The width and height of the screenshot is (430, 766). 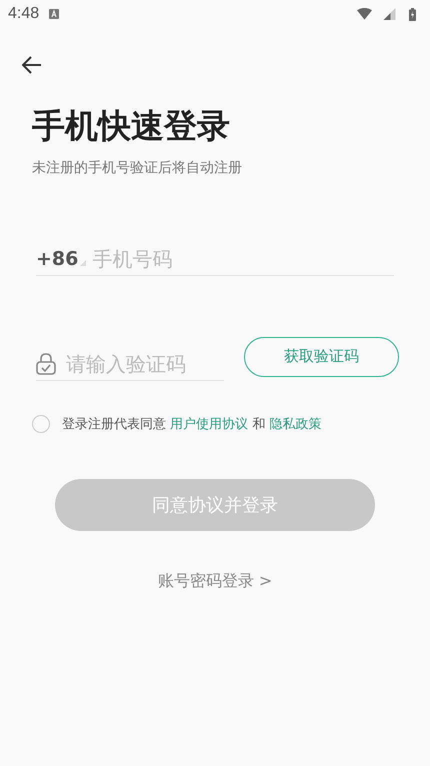 What do you see at coordinates (295, 424) in the screenshot?
I see `agreement-link: 隐私政策` at bounding box center [295, 424].